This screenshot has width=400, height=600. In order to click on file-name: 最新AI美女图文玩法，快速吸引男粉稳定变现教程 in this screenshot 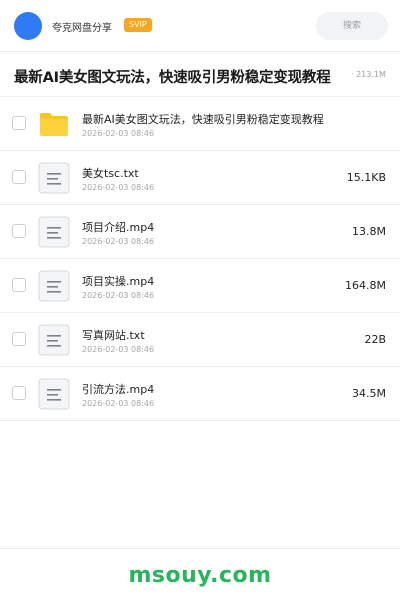, I will do `click(203, 119)`.